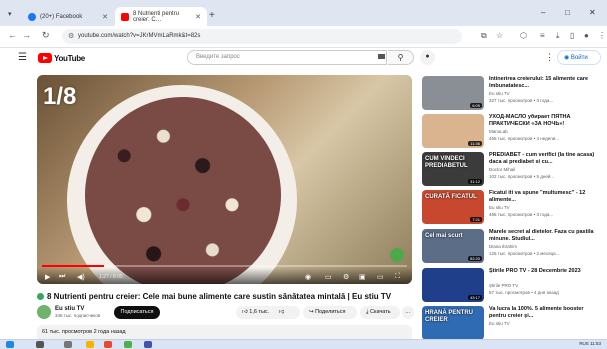 This screenshot has height=349, width=607. What do you see at coordinates (212, 15) in the screenshot?
I see `new-tab-button: +` at bounding box center [212, 15].